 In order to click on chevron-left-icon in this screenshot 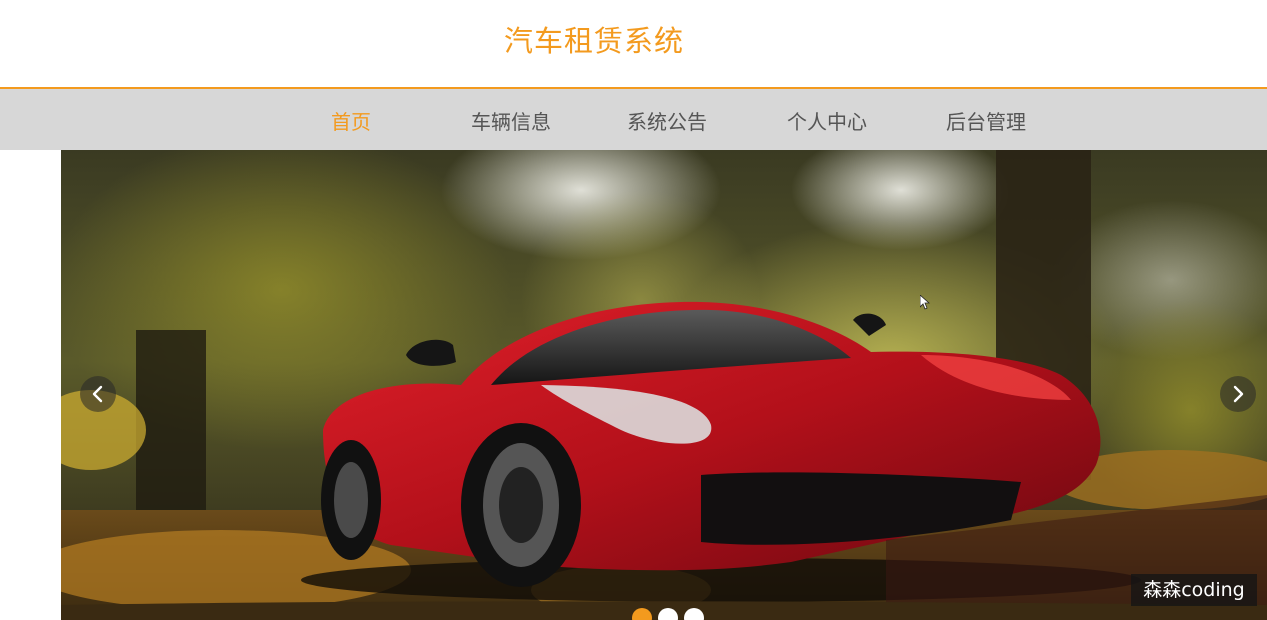, I will do `click(97, 394)`.